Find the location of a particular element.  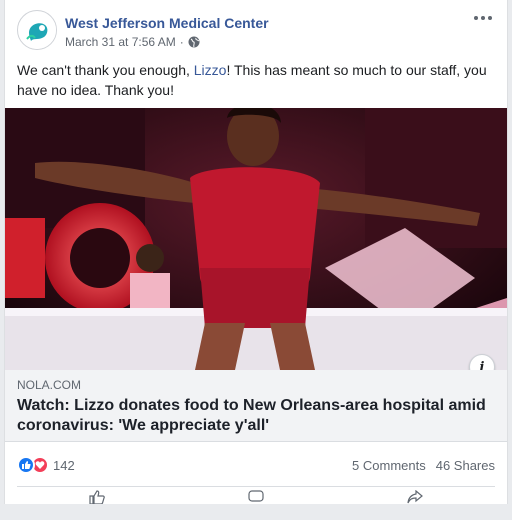

reaction-count: 142 is located at coordinates (64, 465).